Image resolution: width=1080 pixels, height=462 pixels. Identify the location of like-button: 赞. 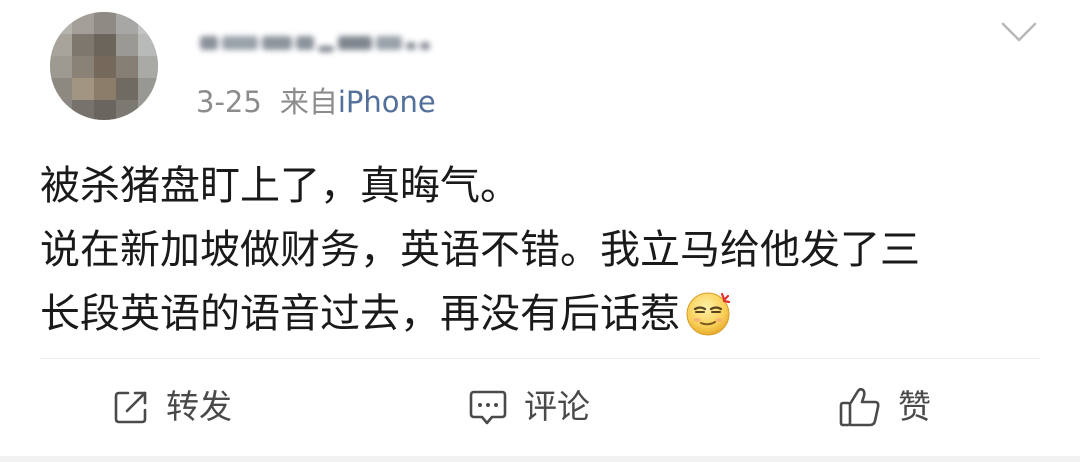
(884, 407).